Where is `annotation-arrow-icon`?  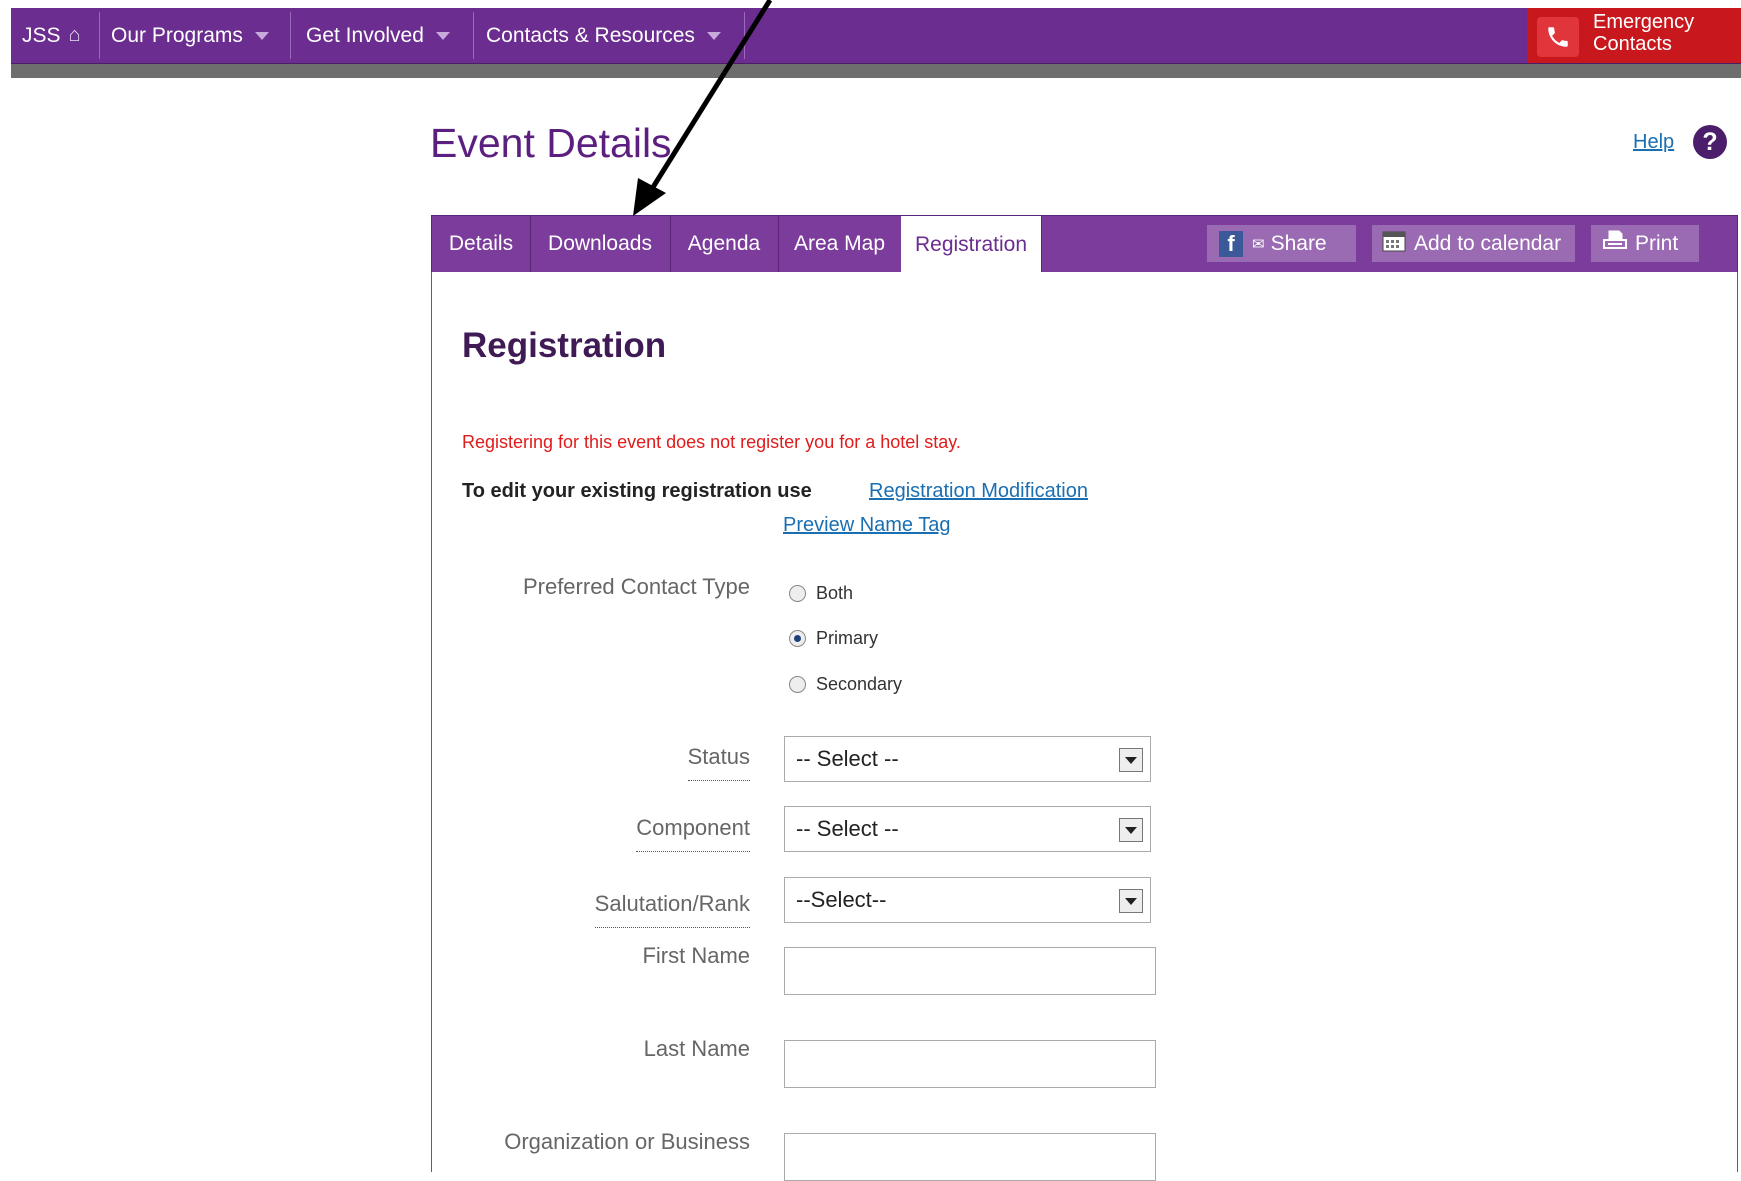
annotation-arrow-icon is located at coordinates (703, 108).